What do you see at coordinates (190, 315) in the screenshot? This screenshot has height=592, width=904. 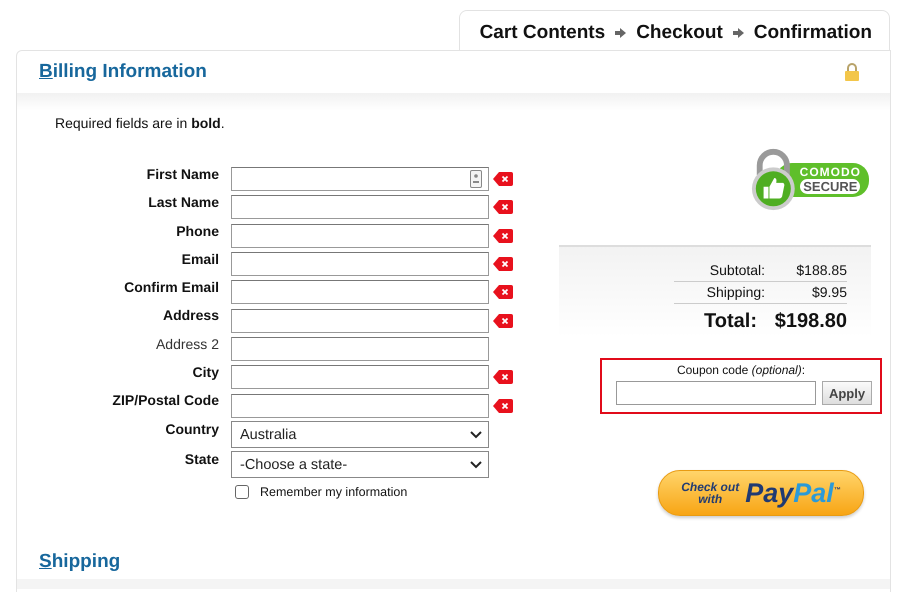 I see `field-label: Address` at bounding box center [190, 315].